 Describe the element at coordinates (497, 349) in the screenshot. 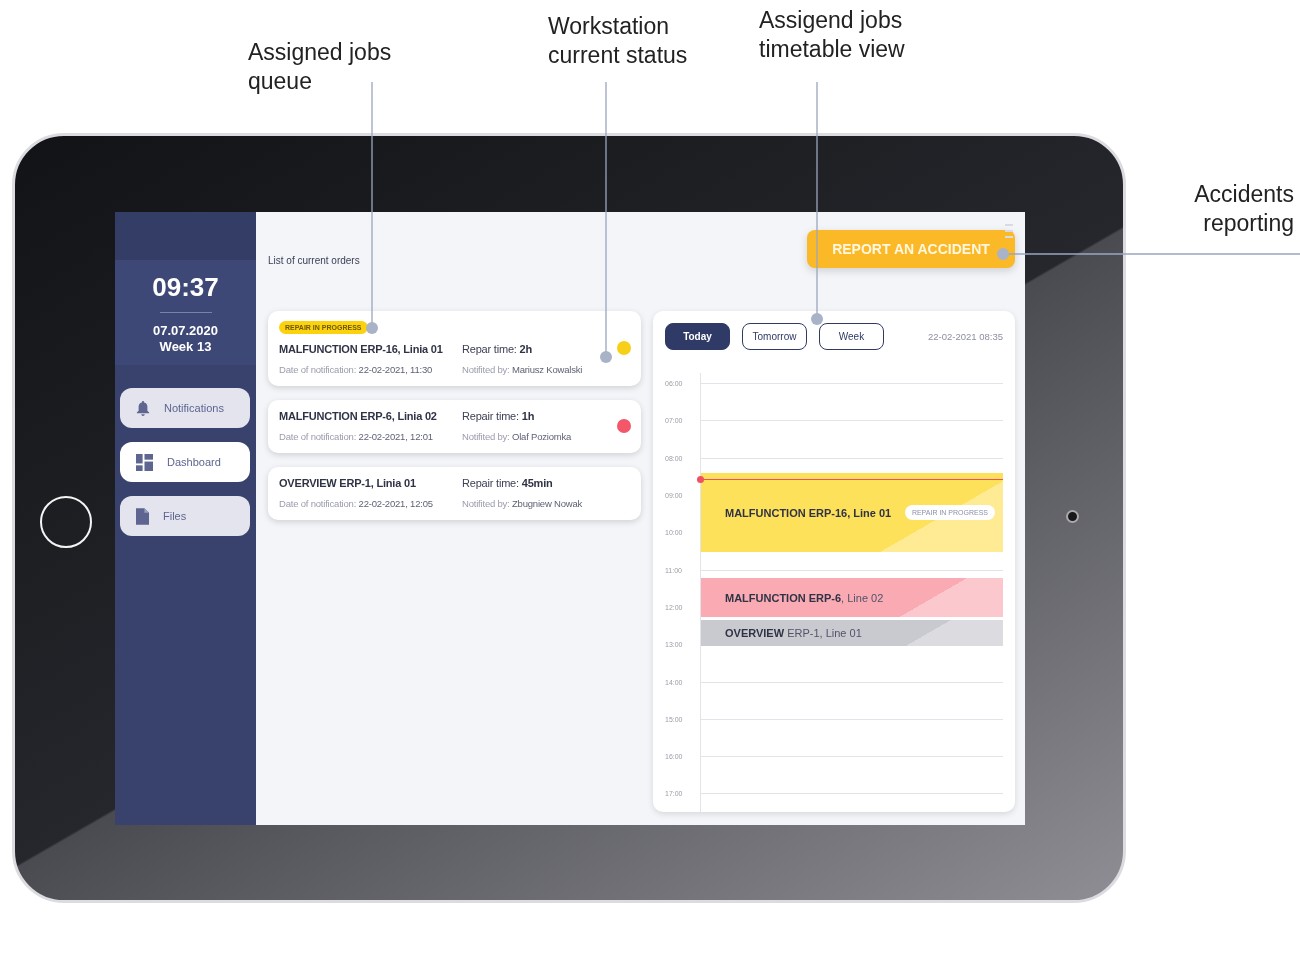

I see `repair-time: Repar time: 2h` at that location.